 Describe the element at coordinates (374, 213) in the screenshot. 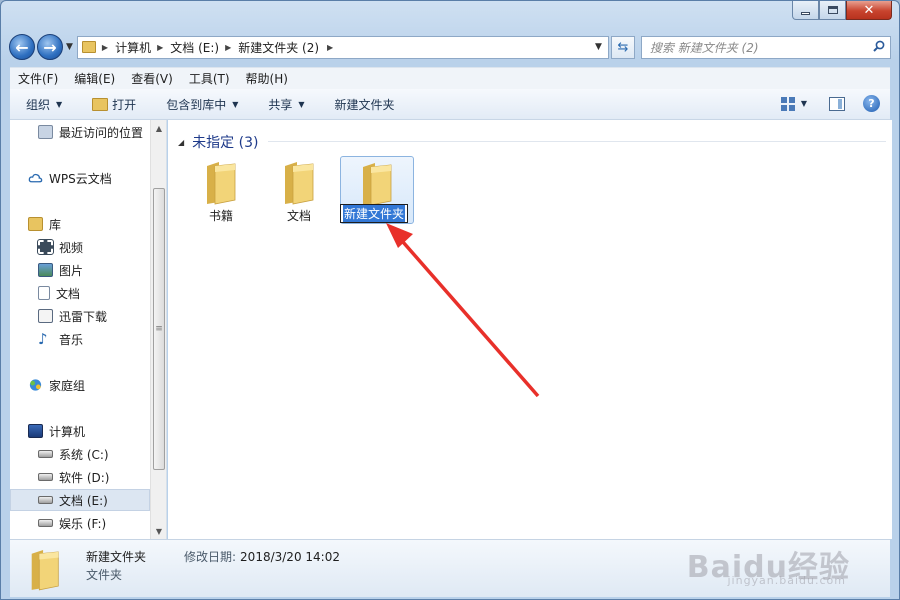

I see `rename-input: 新建文件夹` at that location.